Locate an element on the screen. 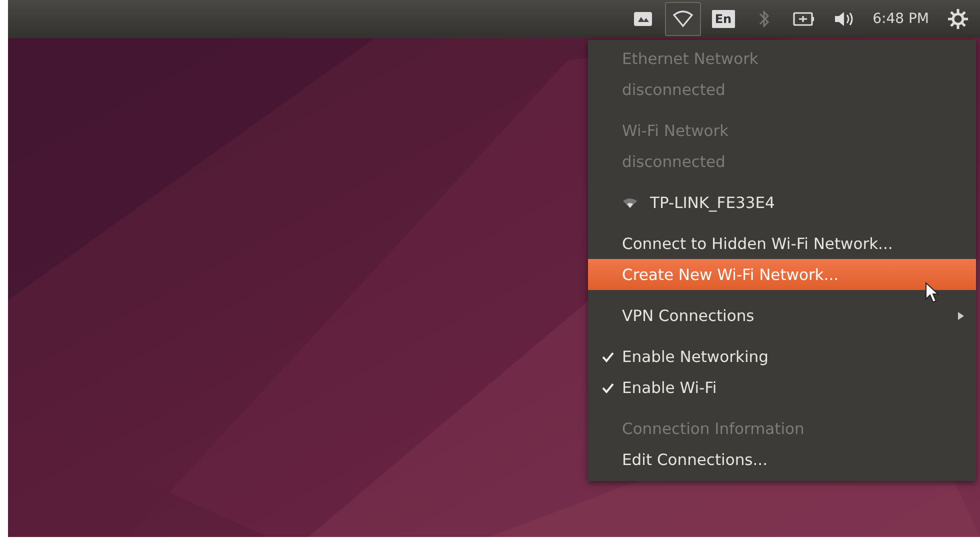 This screenshot has height=550, width=980. menu-item: VPN Connections is located at coordinates (782, 315).